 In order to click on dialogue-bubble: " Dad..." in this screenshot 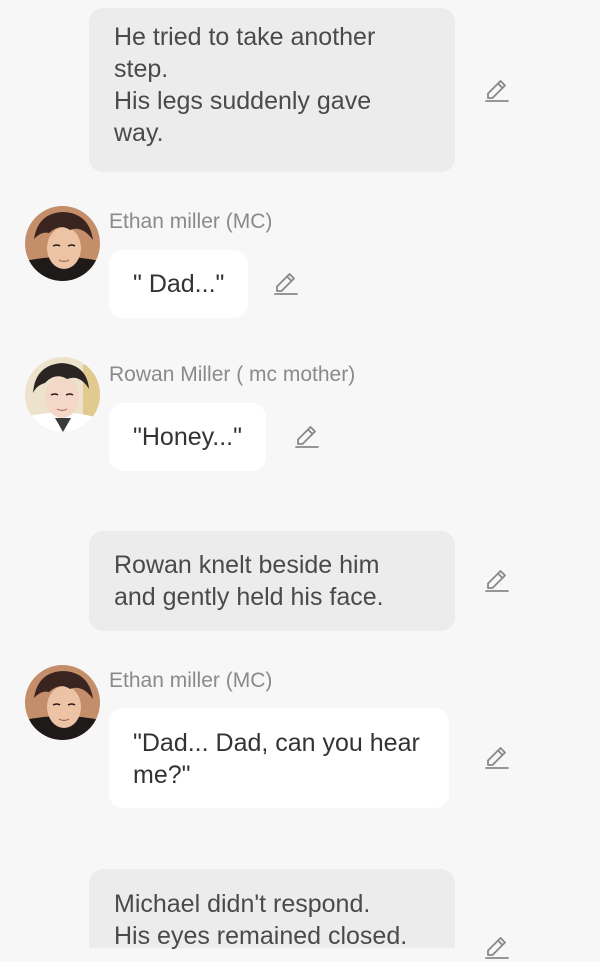, I will do `click(179, 284)`.